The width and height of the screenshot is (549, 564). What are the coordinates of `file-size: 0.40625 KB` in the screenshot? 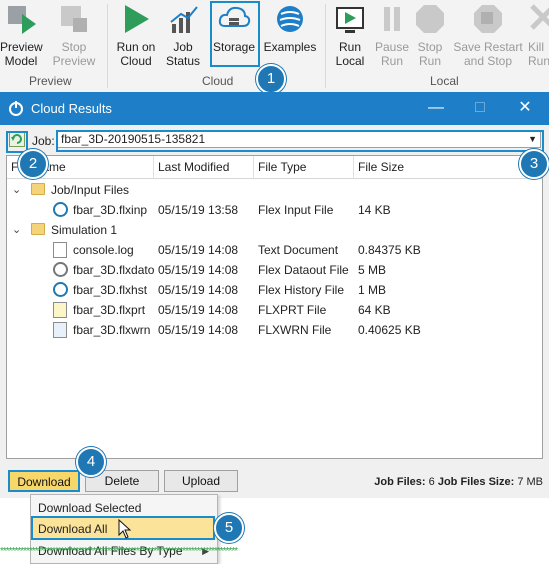 It's located at (389, 330).